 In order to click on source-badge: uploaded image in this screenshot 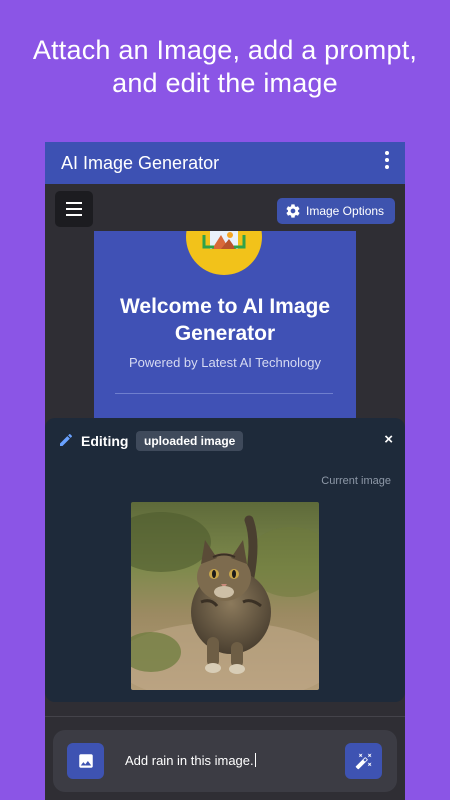, I will do `click(190, 441)`.